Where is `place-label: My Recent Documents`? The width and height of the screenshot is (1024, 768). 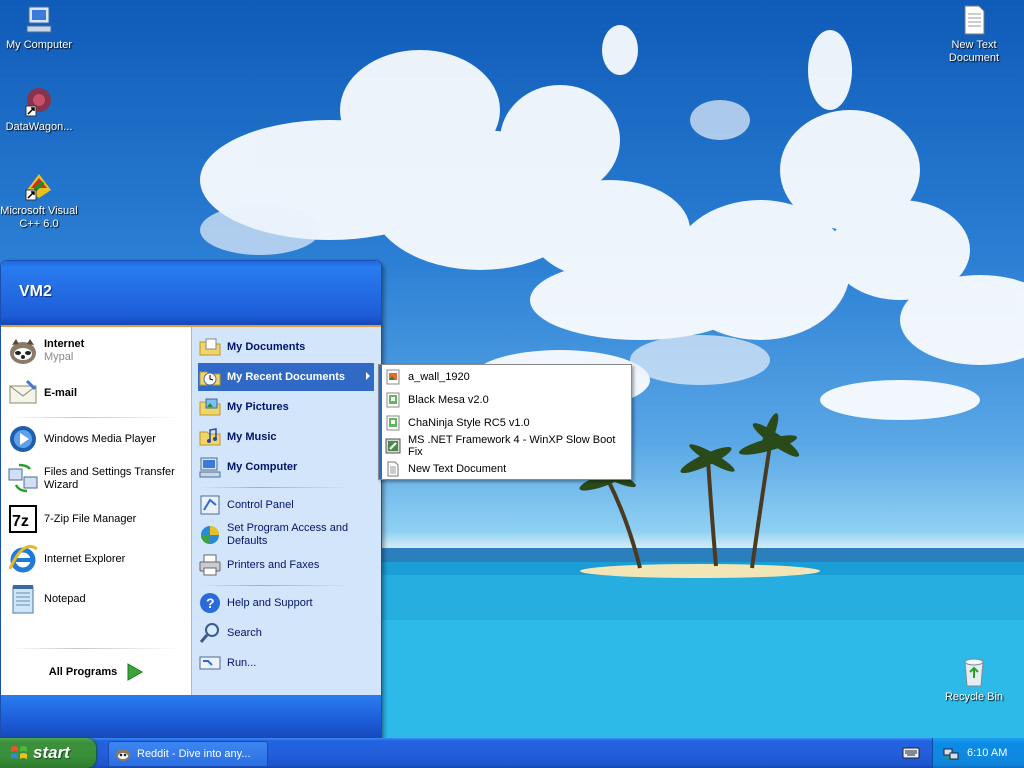 place-label: My Recent Documents is located at coordinates (286, 376).